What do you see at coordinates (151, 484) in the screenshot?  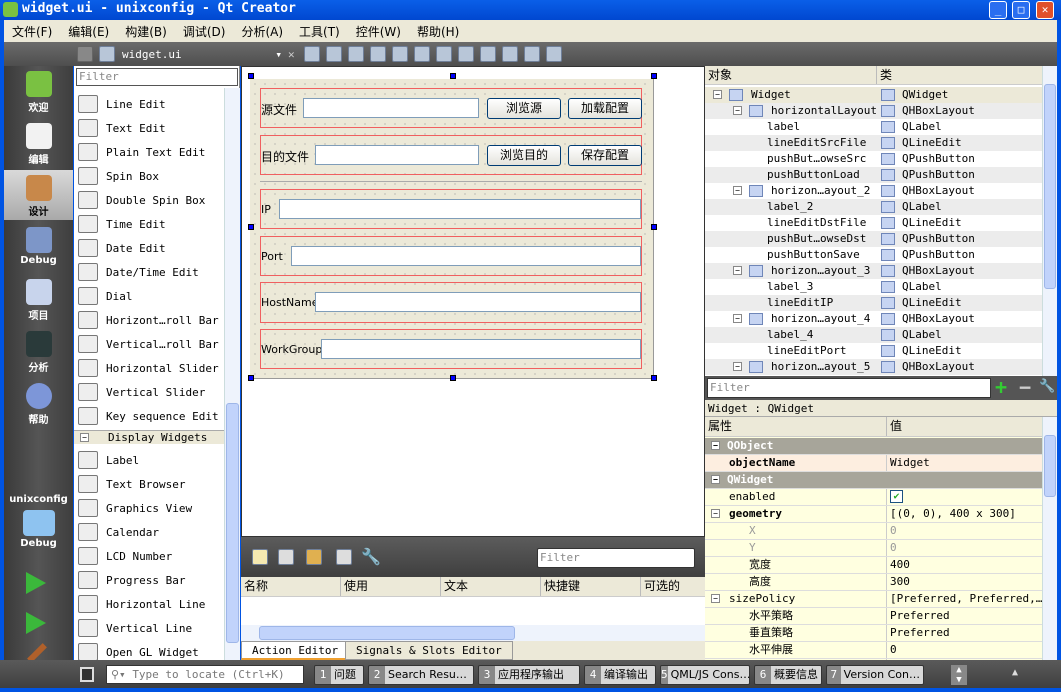 I see `widget-item: Text Browser` at bounding box center [151, 484].